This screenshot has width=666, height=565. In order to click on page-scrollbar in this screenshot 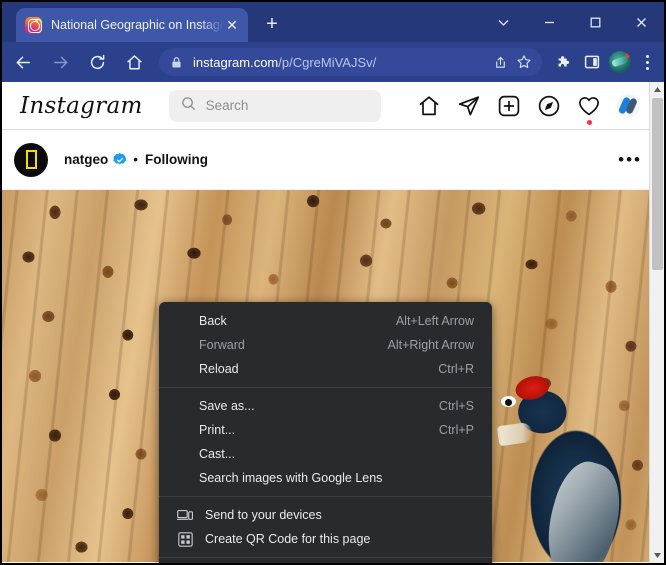, I will do `click(656, 322)`.